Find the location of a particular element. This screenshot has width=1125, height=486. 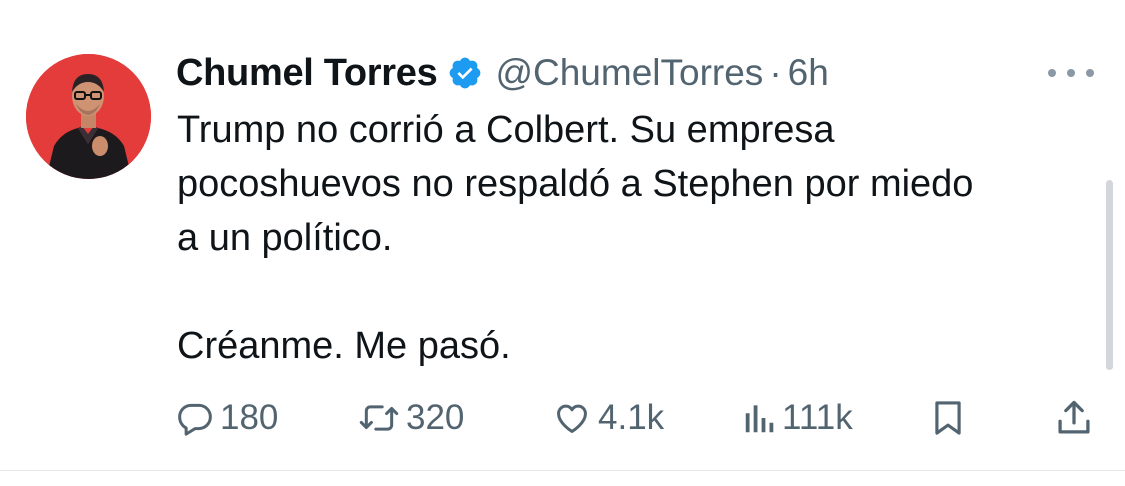

tweet-text-line: Créanme. Me pasó. is located at coordinates (344, 346).